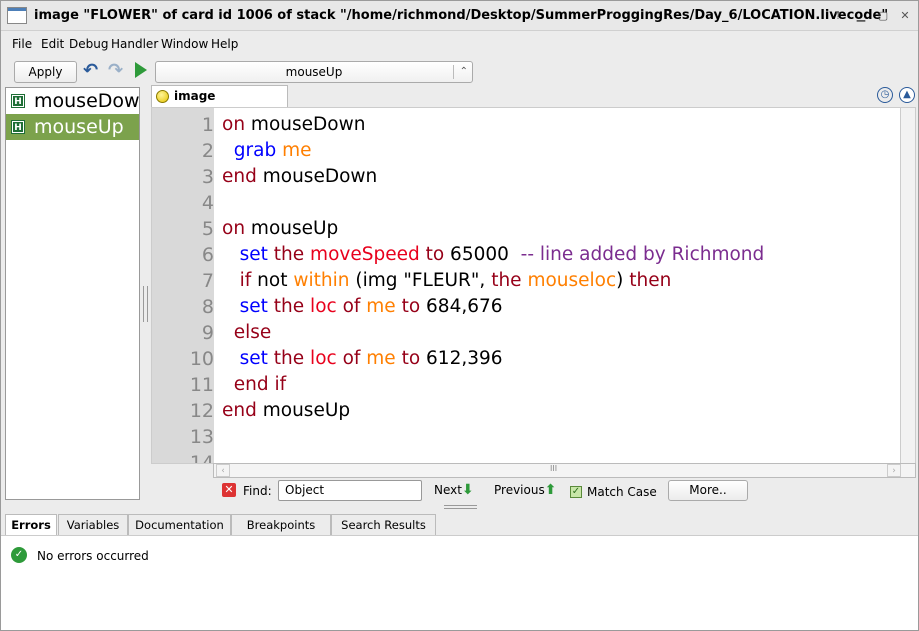  What do you see at coordinates (861, 16) in the screenshot?
I see `minimize-button: ▁` at bounding box center [861, 16].